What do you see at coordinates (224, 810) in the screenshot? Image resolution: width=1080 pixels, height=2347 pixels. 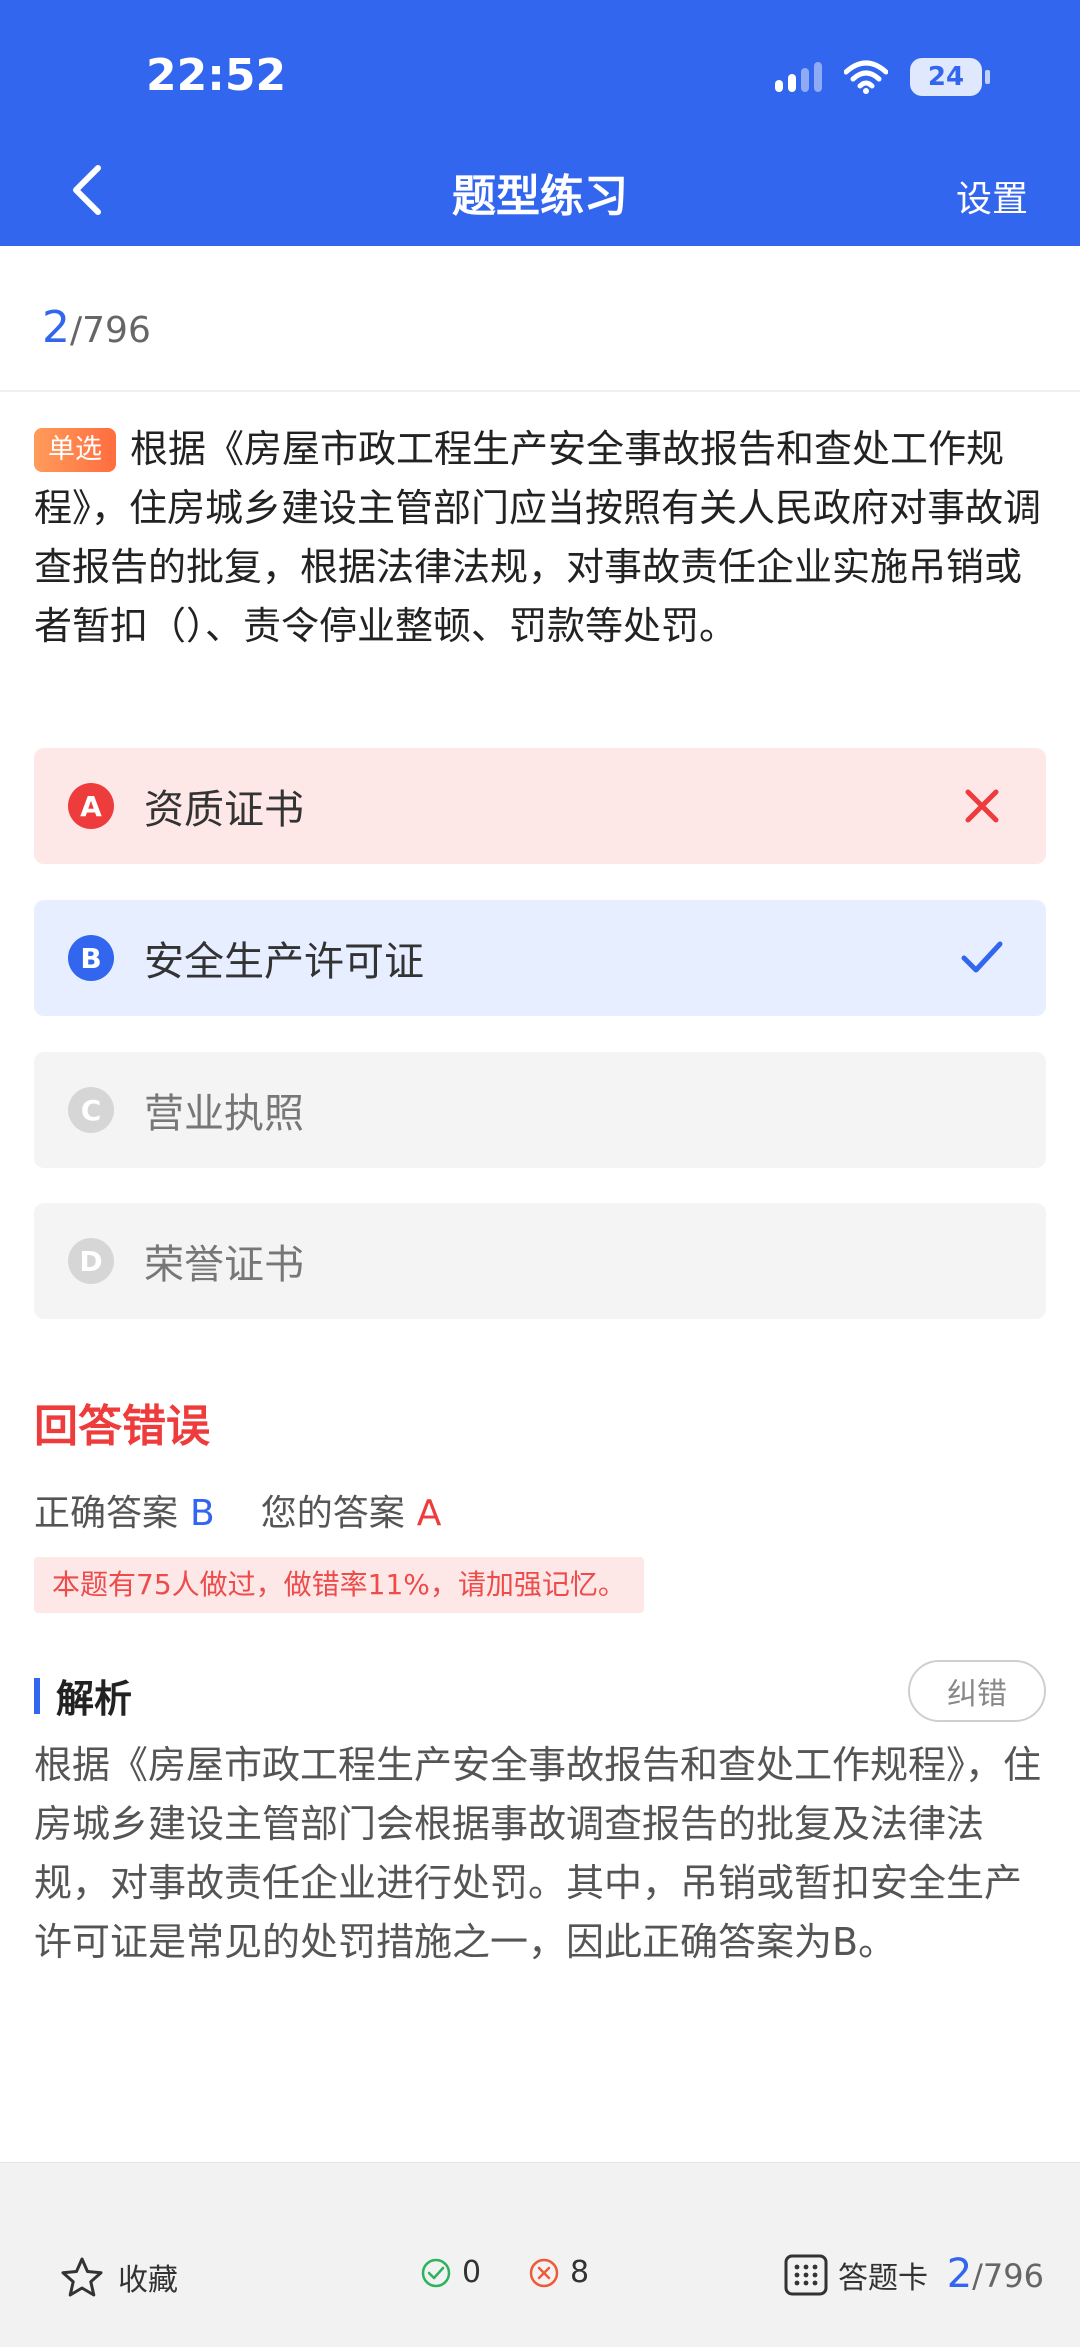 I see `option-text: 资质证书` at bounding box center [224, 810].